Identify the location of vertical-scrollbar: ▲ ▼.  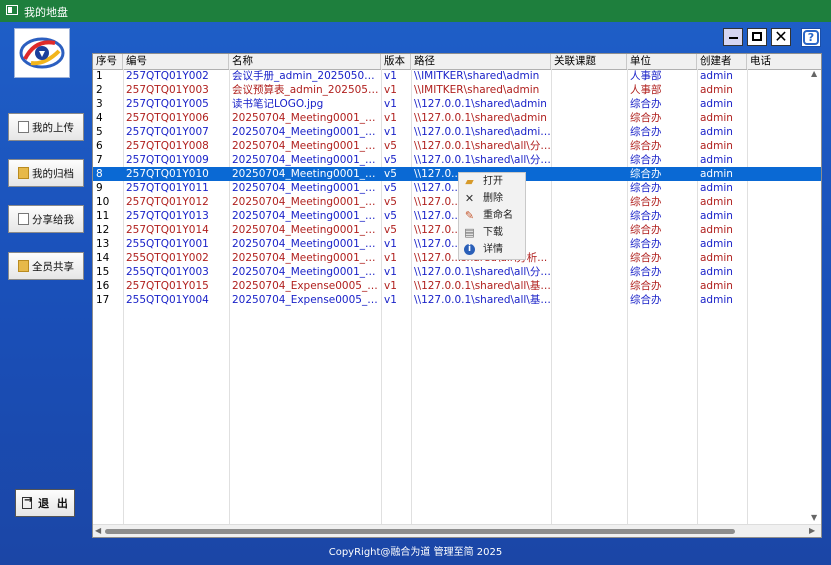
(815, 296).